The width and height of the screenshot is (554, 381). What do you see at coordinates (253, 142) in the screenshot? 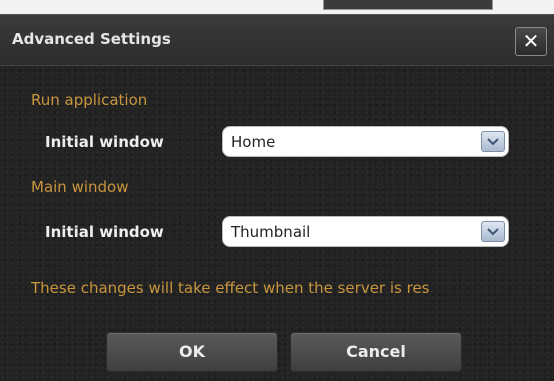
I see `select-value: Home` at bounding box center [253, 142].